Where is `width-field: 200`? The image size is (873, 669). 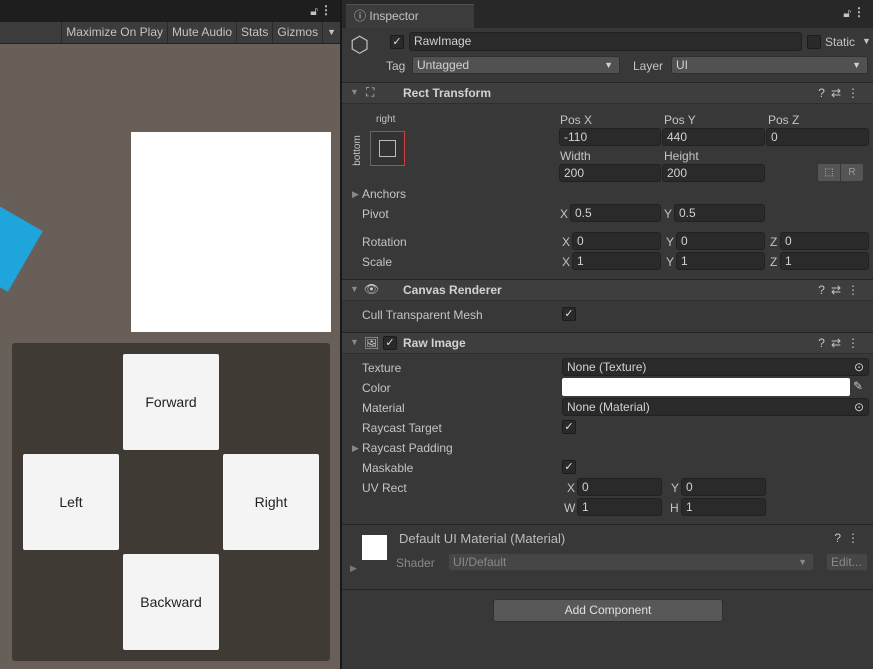 width-field: 200 is located at coordinates (610, 173).